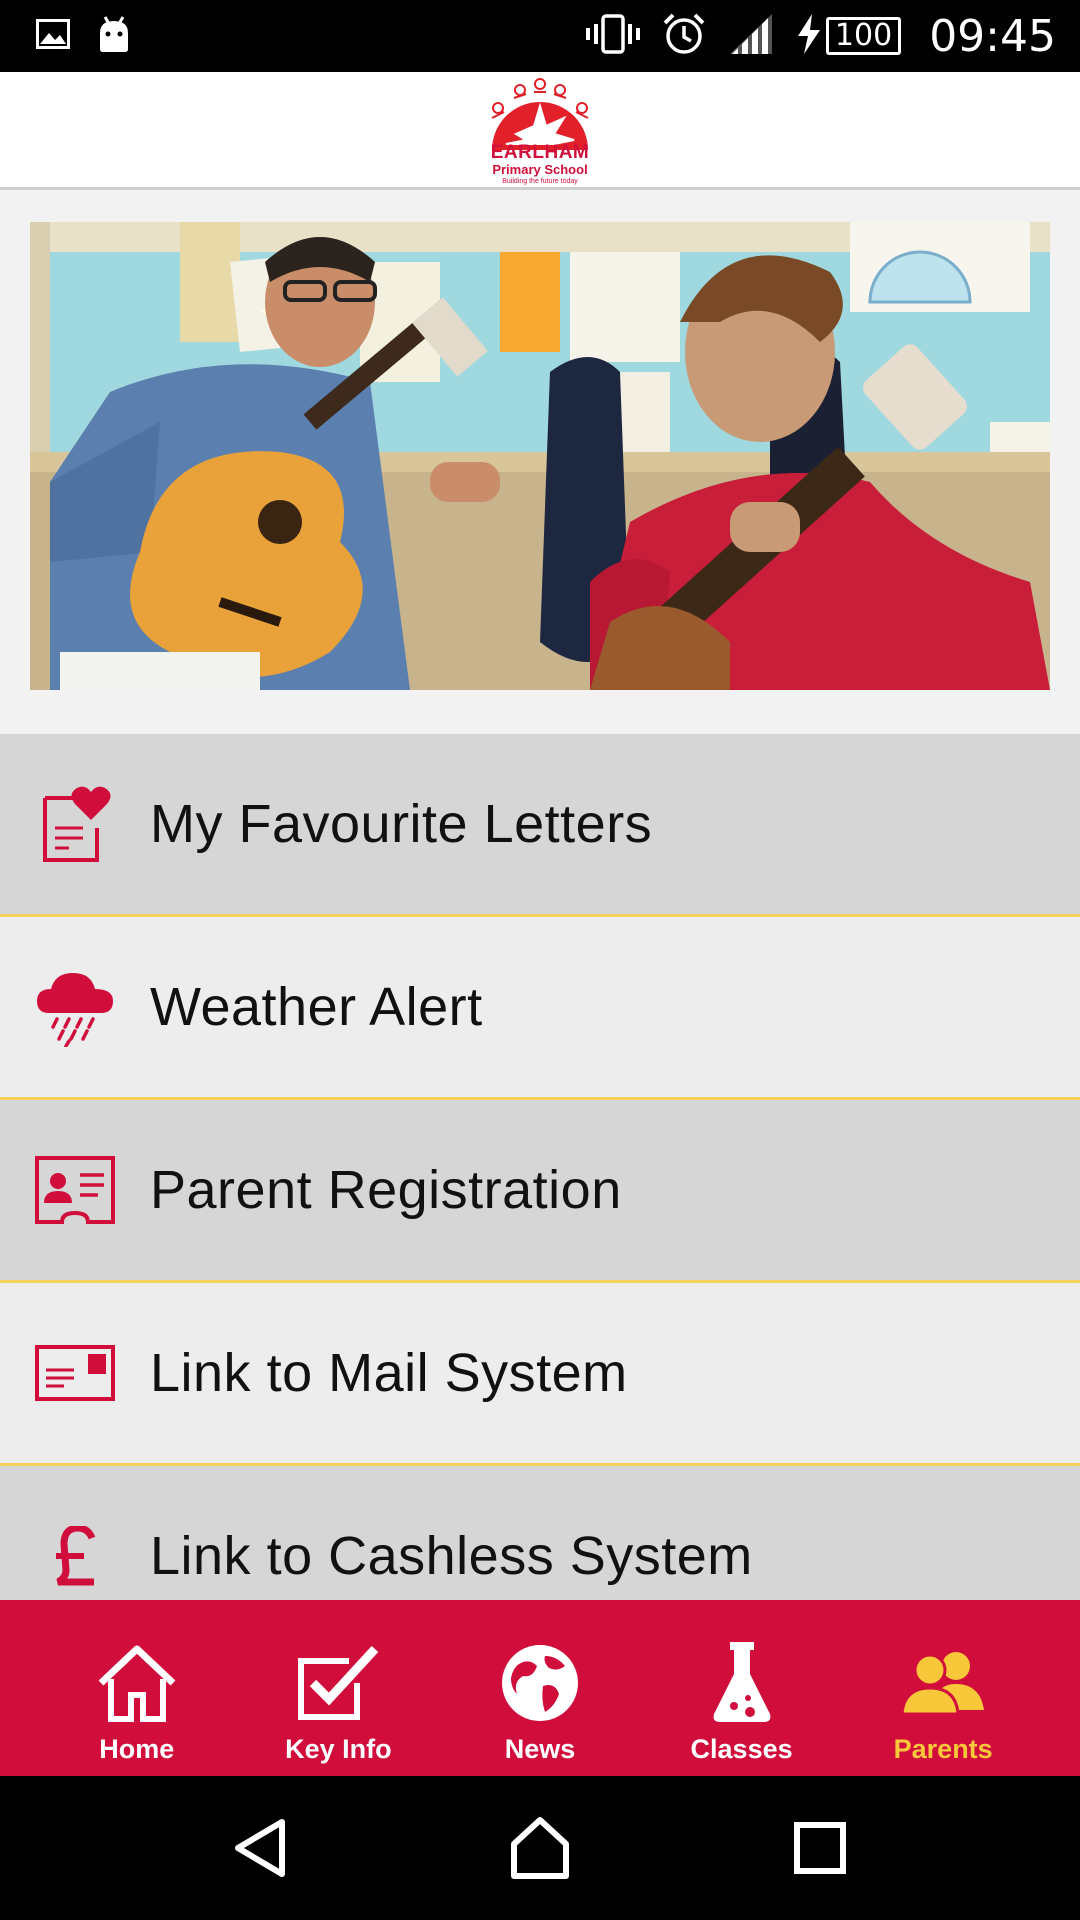  I want to click on vibrate-icon, so click(612, 36).